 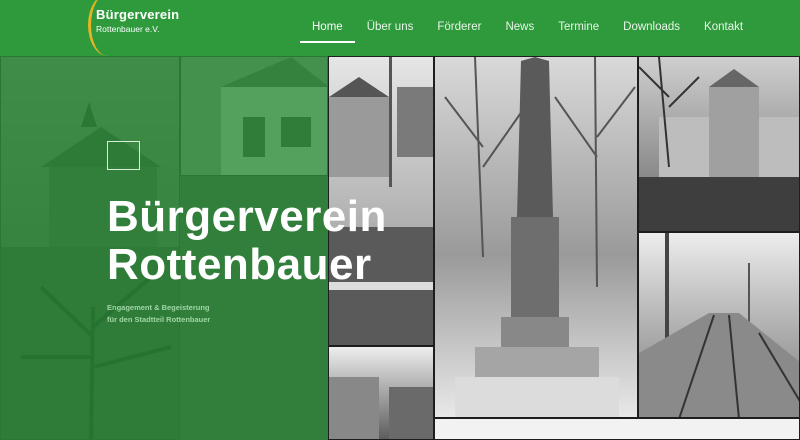 I want to click on hero-title: Bürgerverein Rottenbauer, so click(x=247, y=241).